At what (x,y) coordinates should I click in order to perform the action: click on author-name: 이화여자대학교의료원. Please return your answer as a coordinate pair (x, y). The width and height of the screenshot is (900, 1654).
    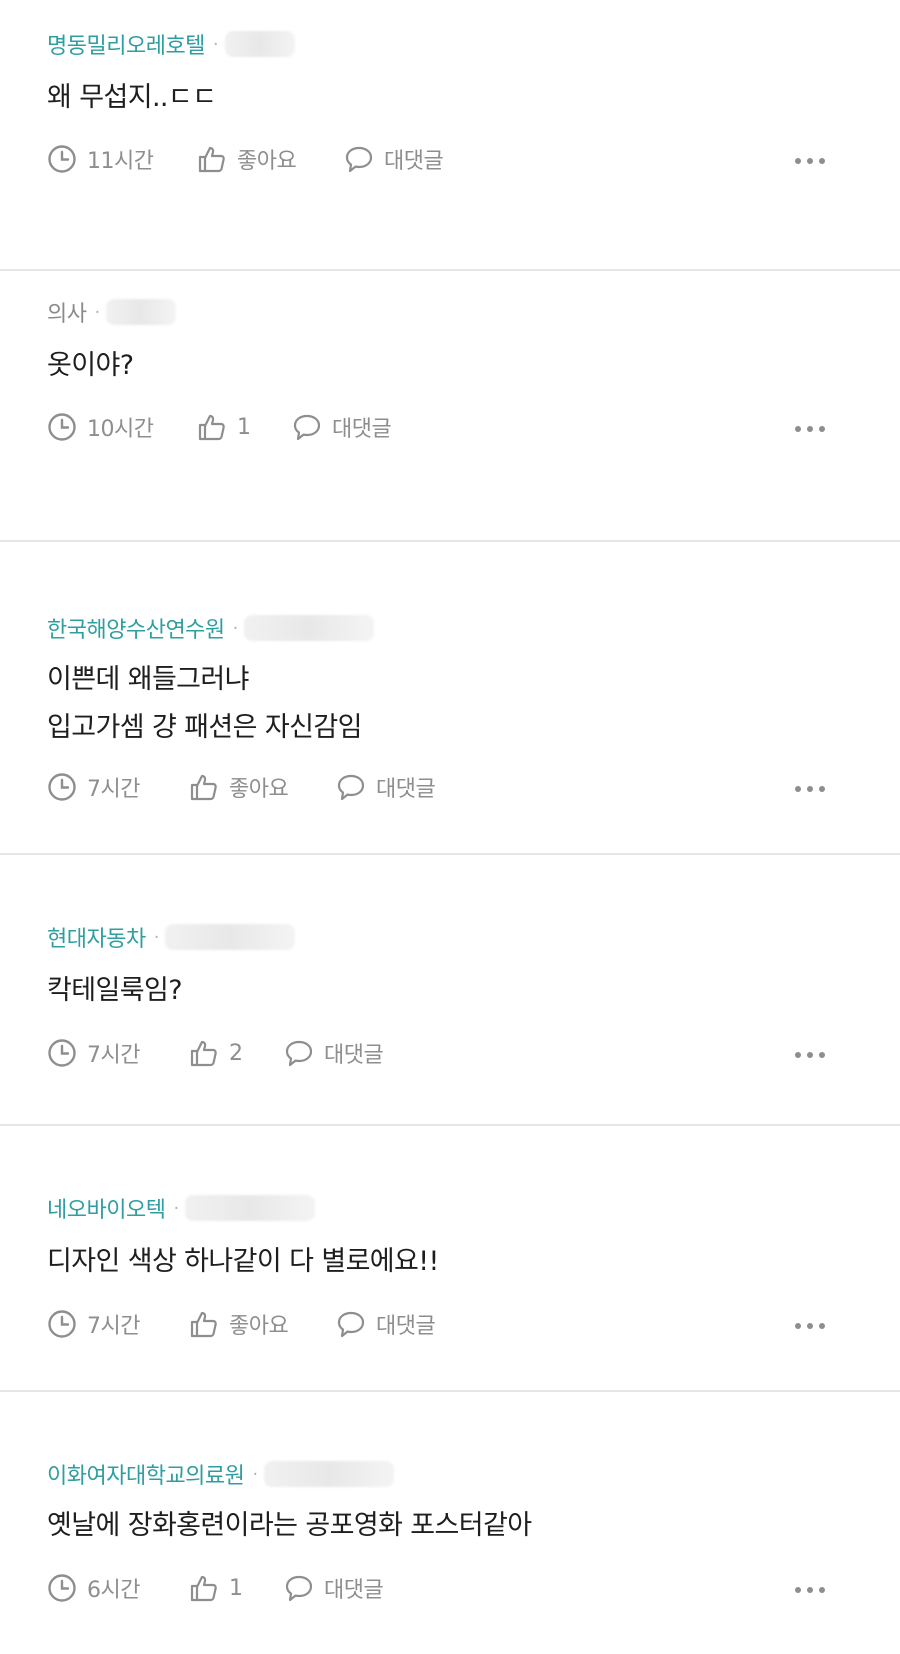
    Looking at the image, I should click on (146, 1474).